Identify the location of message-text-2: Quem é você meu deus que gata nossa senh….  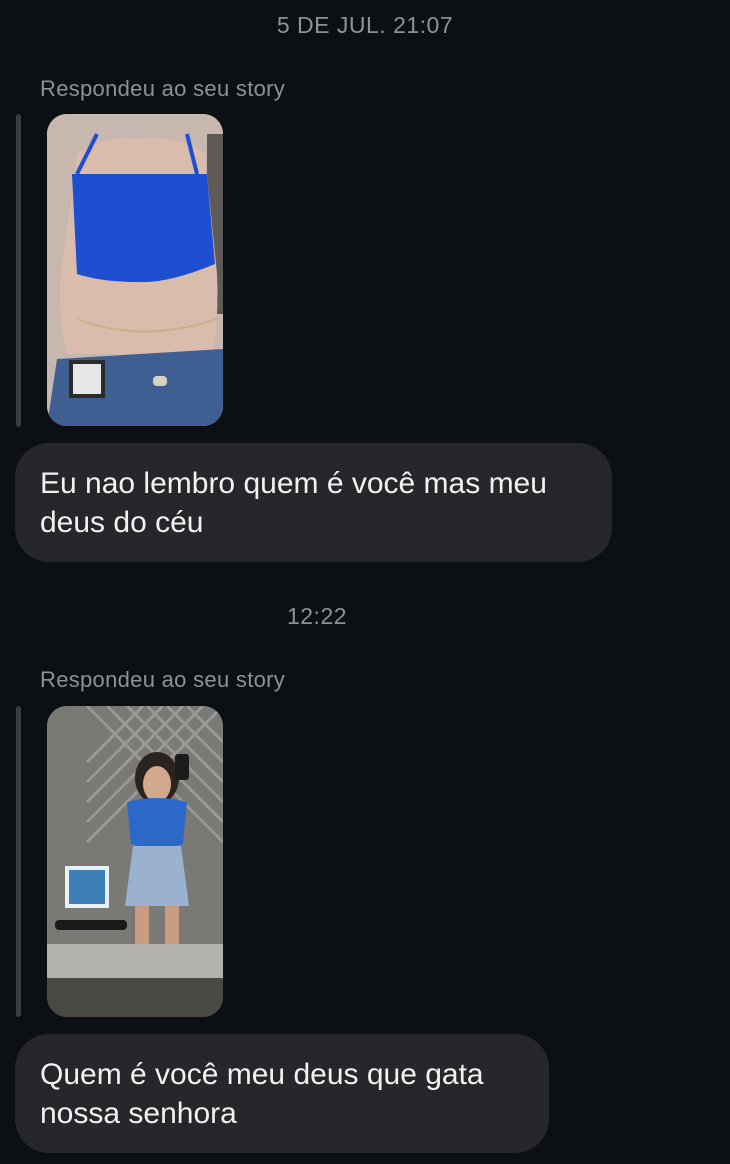
(262, 1094).